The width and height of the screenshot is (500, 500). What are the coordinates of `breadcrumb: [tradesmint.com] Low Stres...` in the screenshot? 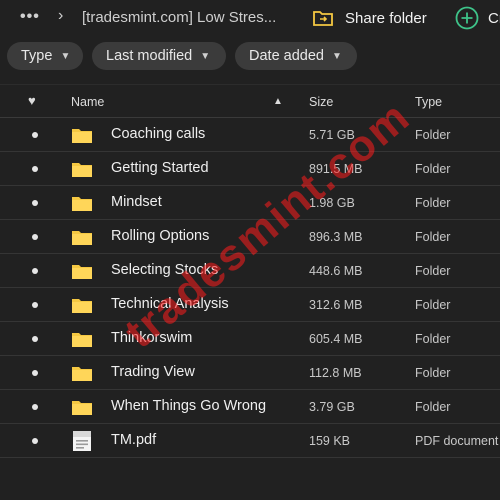 It's located at (179, 17).